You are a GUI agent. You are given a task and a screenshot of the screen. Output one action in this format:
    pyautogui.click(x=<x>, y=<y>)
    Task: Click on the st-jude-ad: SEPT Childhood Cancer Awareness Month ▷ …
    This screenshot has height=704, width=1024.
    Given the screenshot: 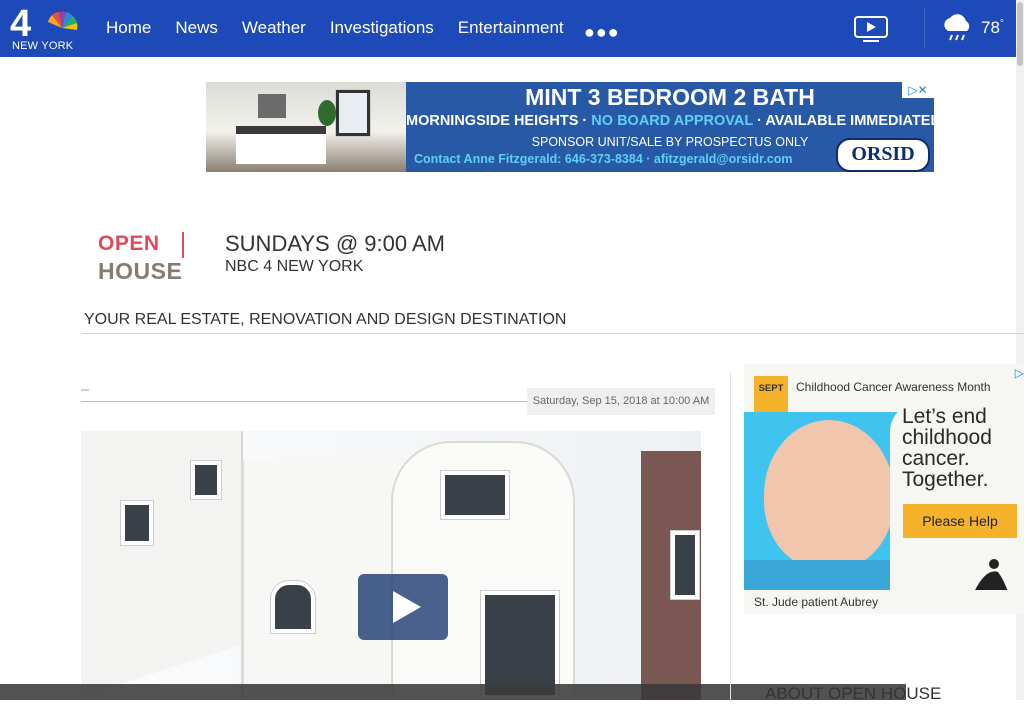 What is the action you would take?
    pyautogui.click(x=884, y=489)
    